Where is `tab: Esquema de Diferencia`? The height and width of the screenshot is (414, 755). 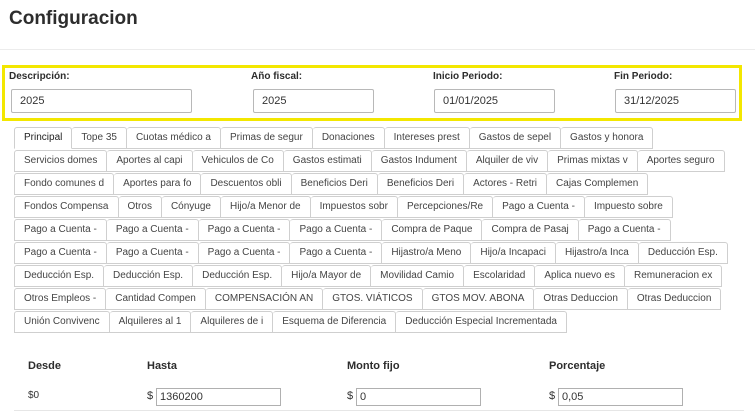
tab: Esquema de Diferencia is located at coordinates (335, 322).